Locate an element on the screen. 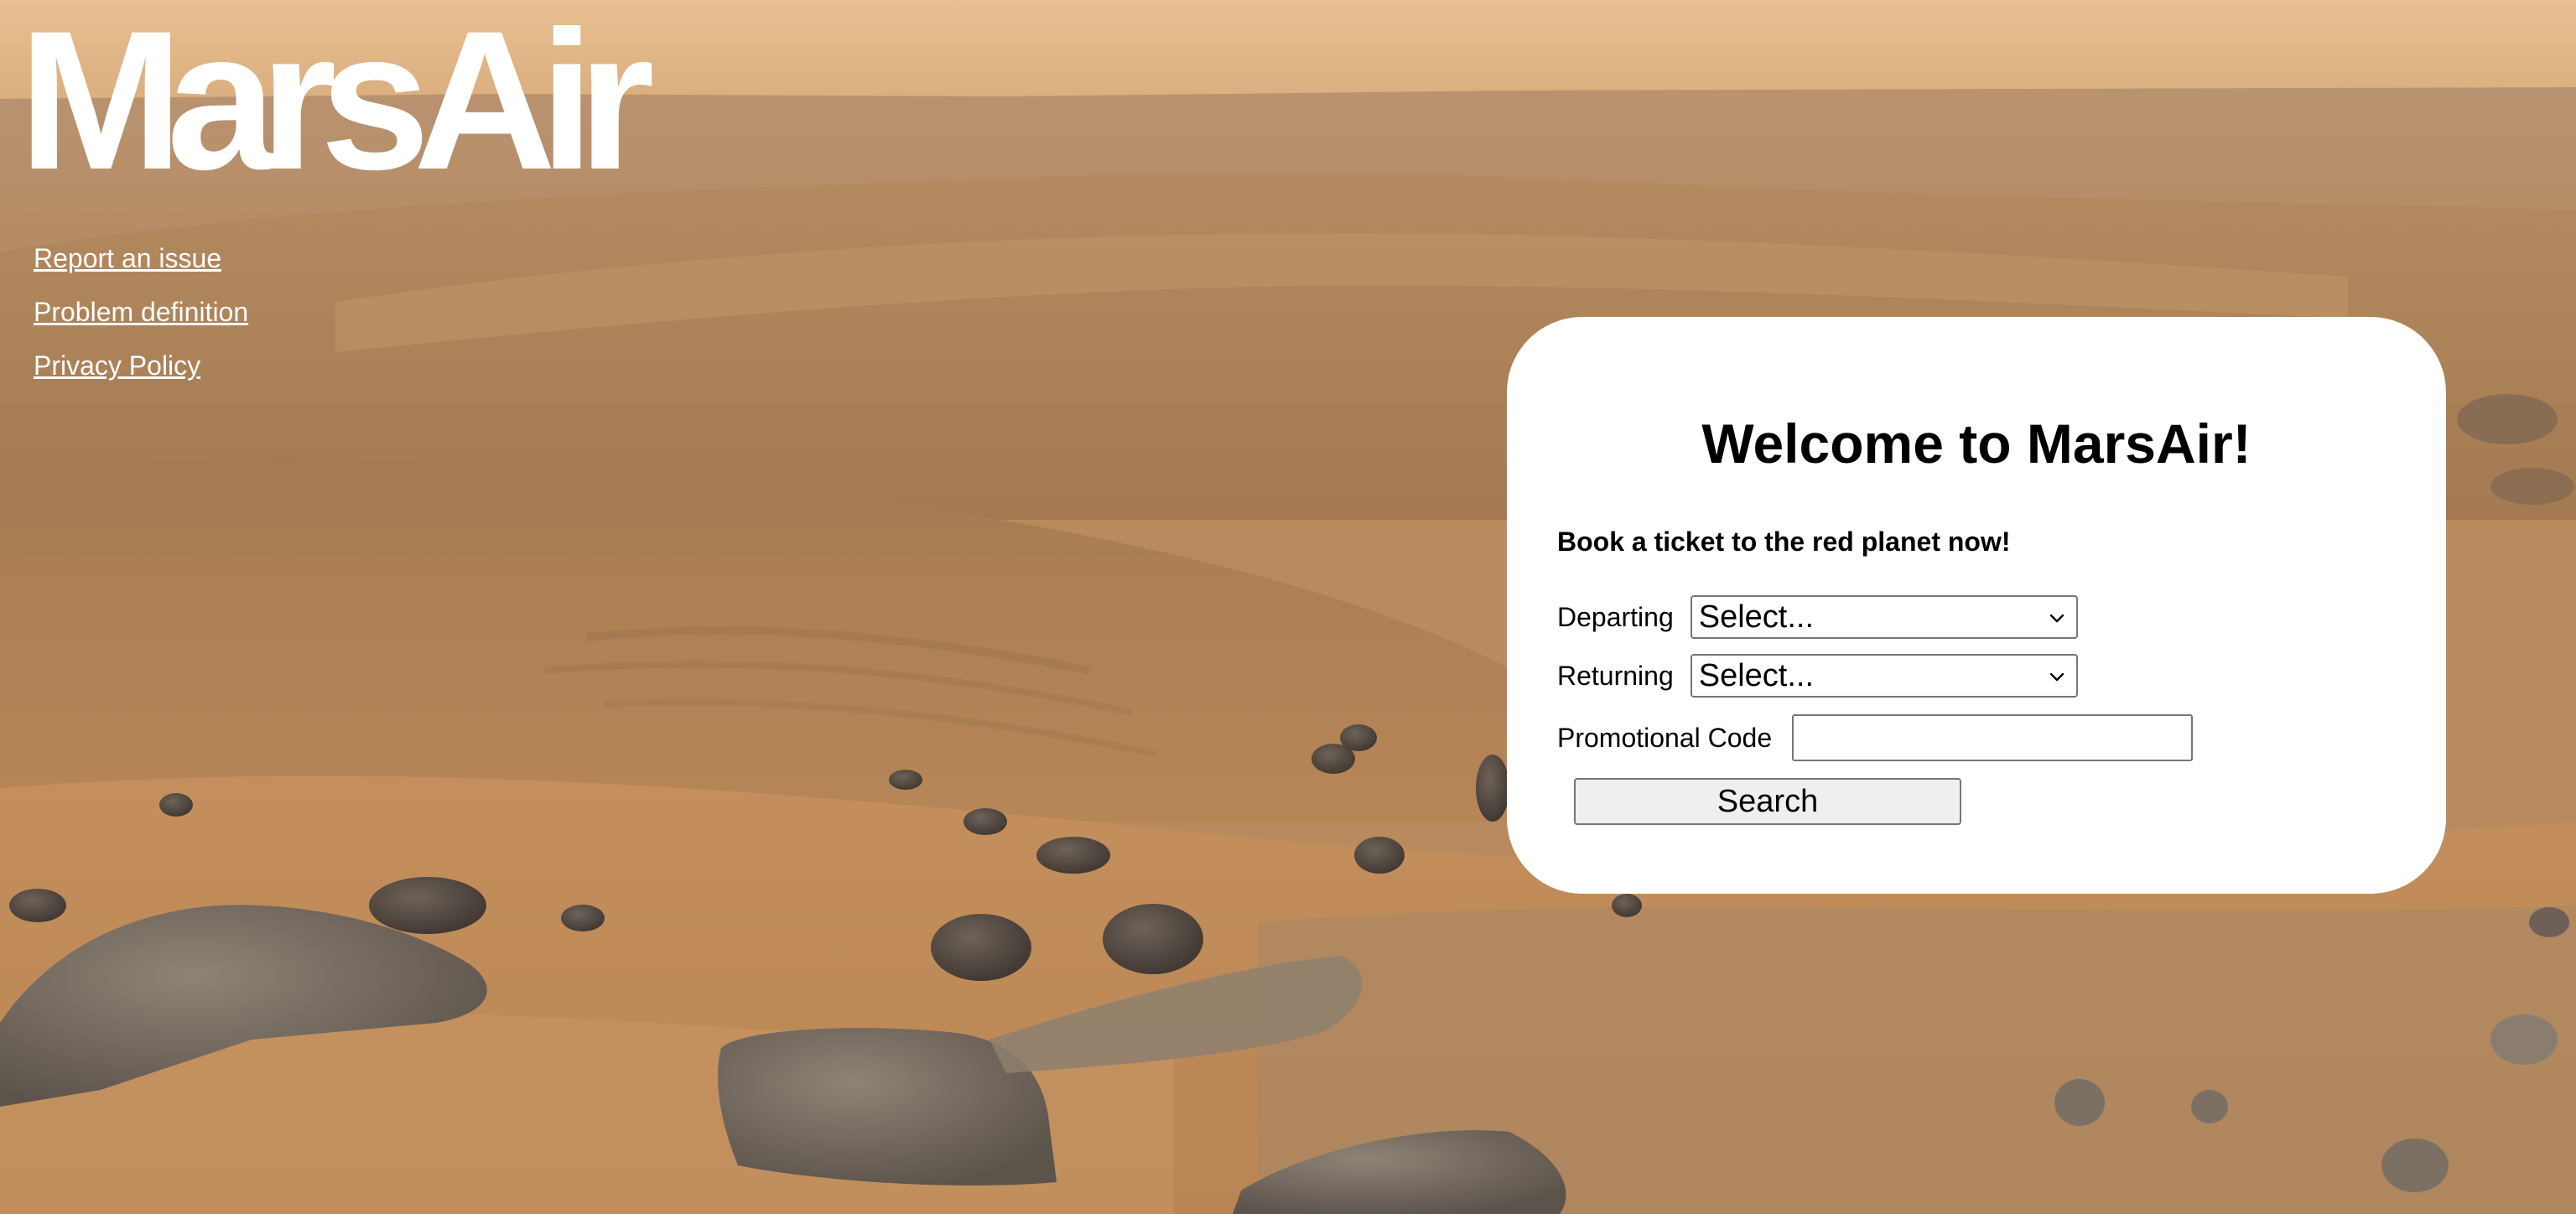 This screenshot has height=1214, width=2576. promo-code-label: Promotional Code is located at coordinates (1665, 737).